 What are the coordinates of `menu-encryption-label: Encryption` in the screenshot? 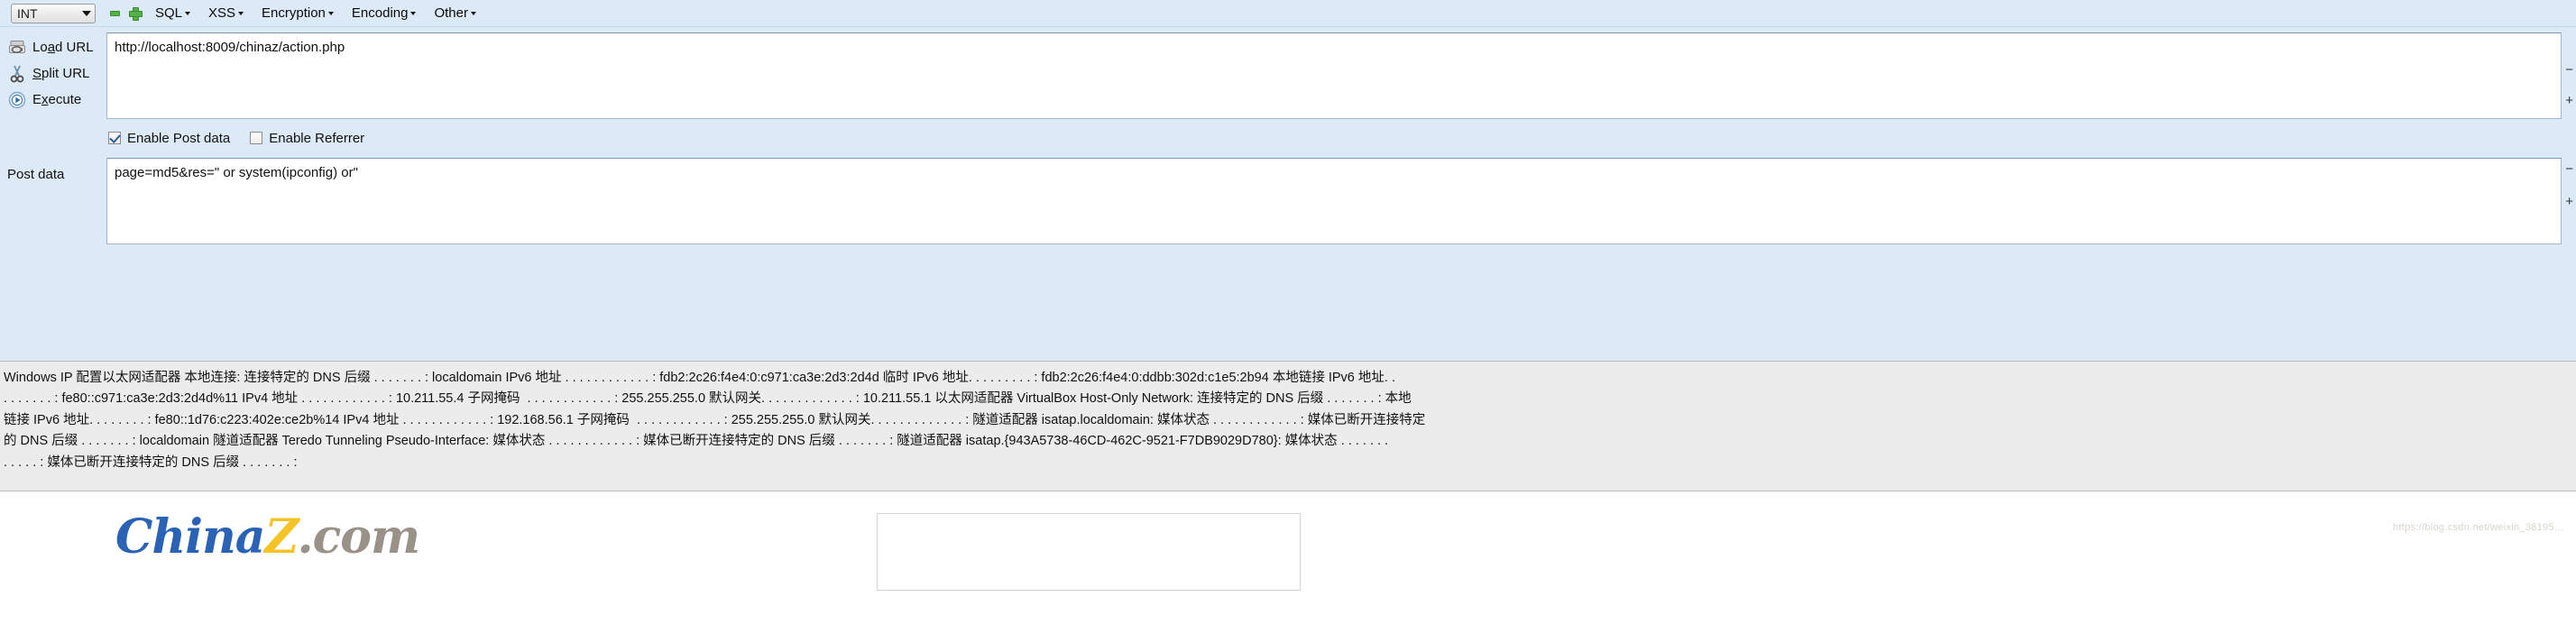 It's located at (294, 13).